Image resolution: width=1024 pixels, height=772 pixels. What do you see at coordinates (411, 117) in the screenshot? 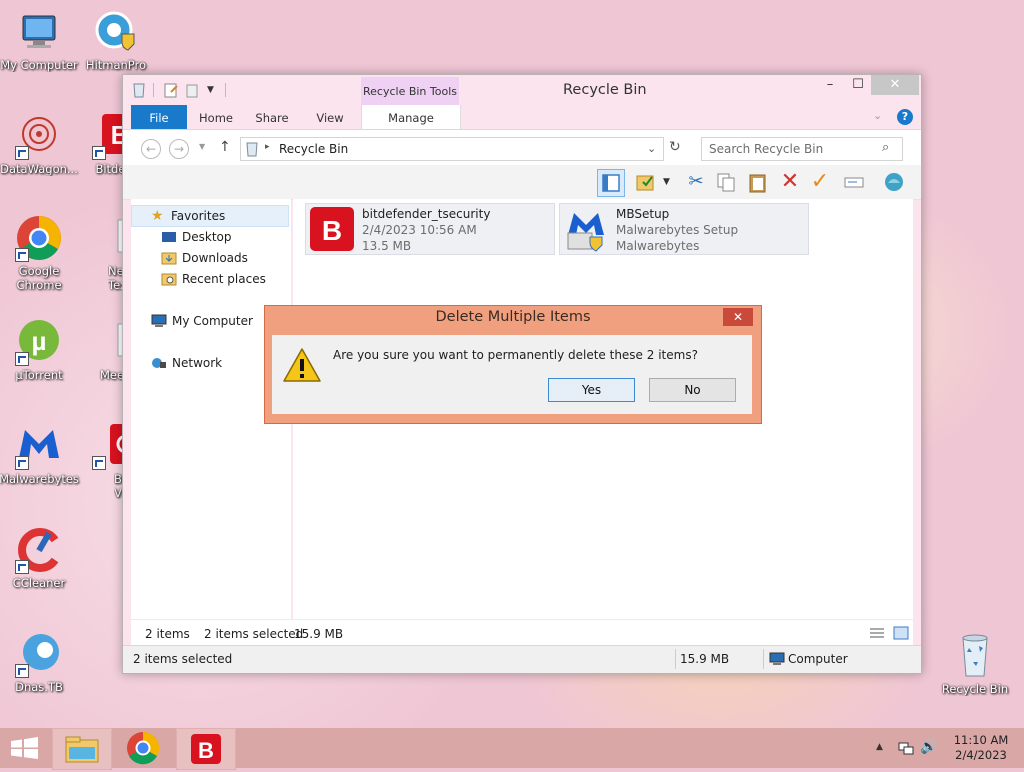
I see `tab-manage: Manage` at bounding box center [411, 117].